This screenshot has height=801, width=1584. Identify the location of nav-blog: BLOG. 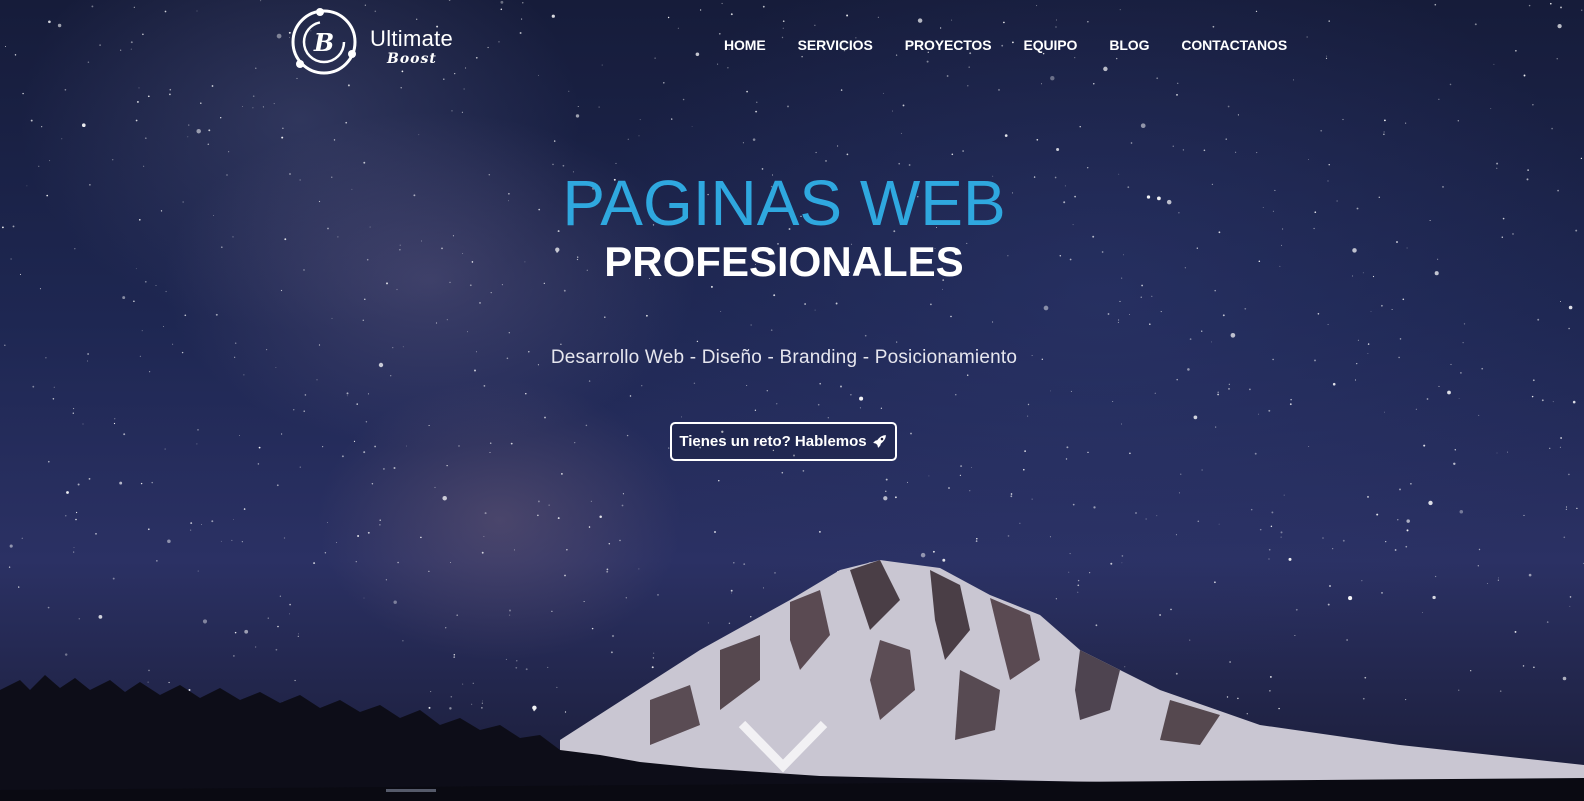
(1129, 45).